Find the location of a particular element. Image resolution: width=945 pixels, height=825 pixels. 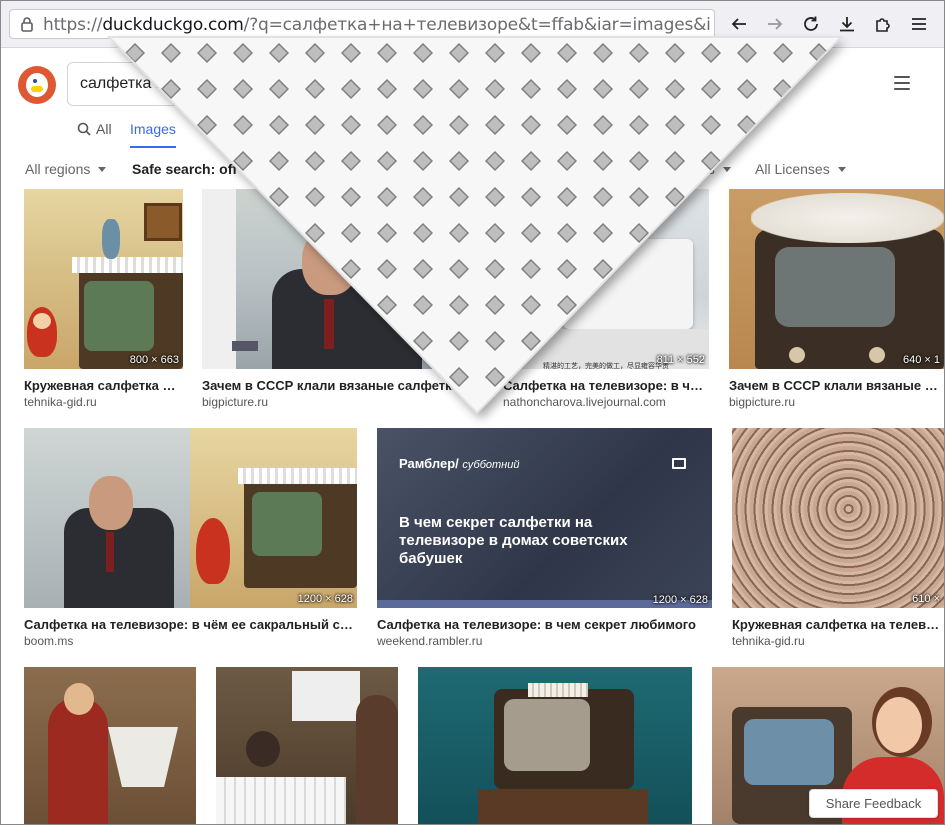

reload-icon is located at coordinates (811, 23).